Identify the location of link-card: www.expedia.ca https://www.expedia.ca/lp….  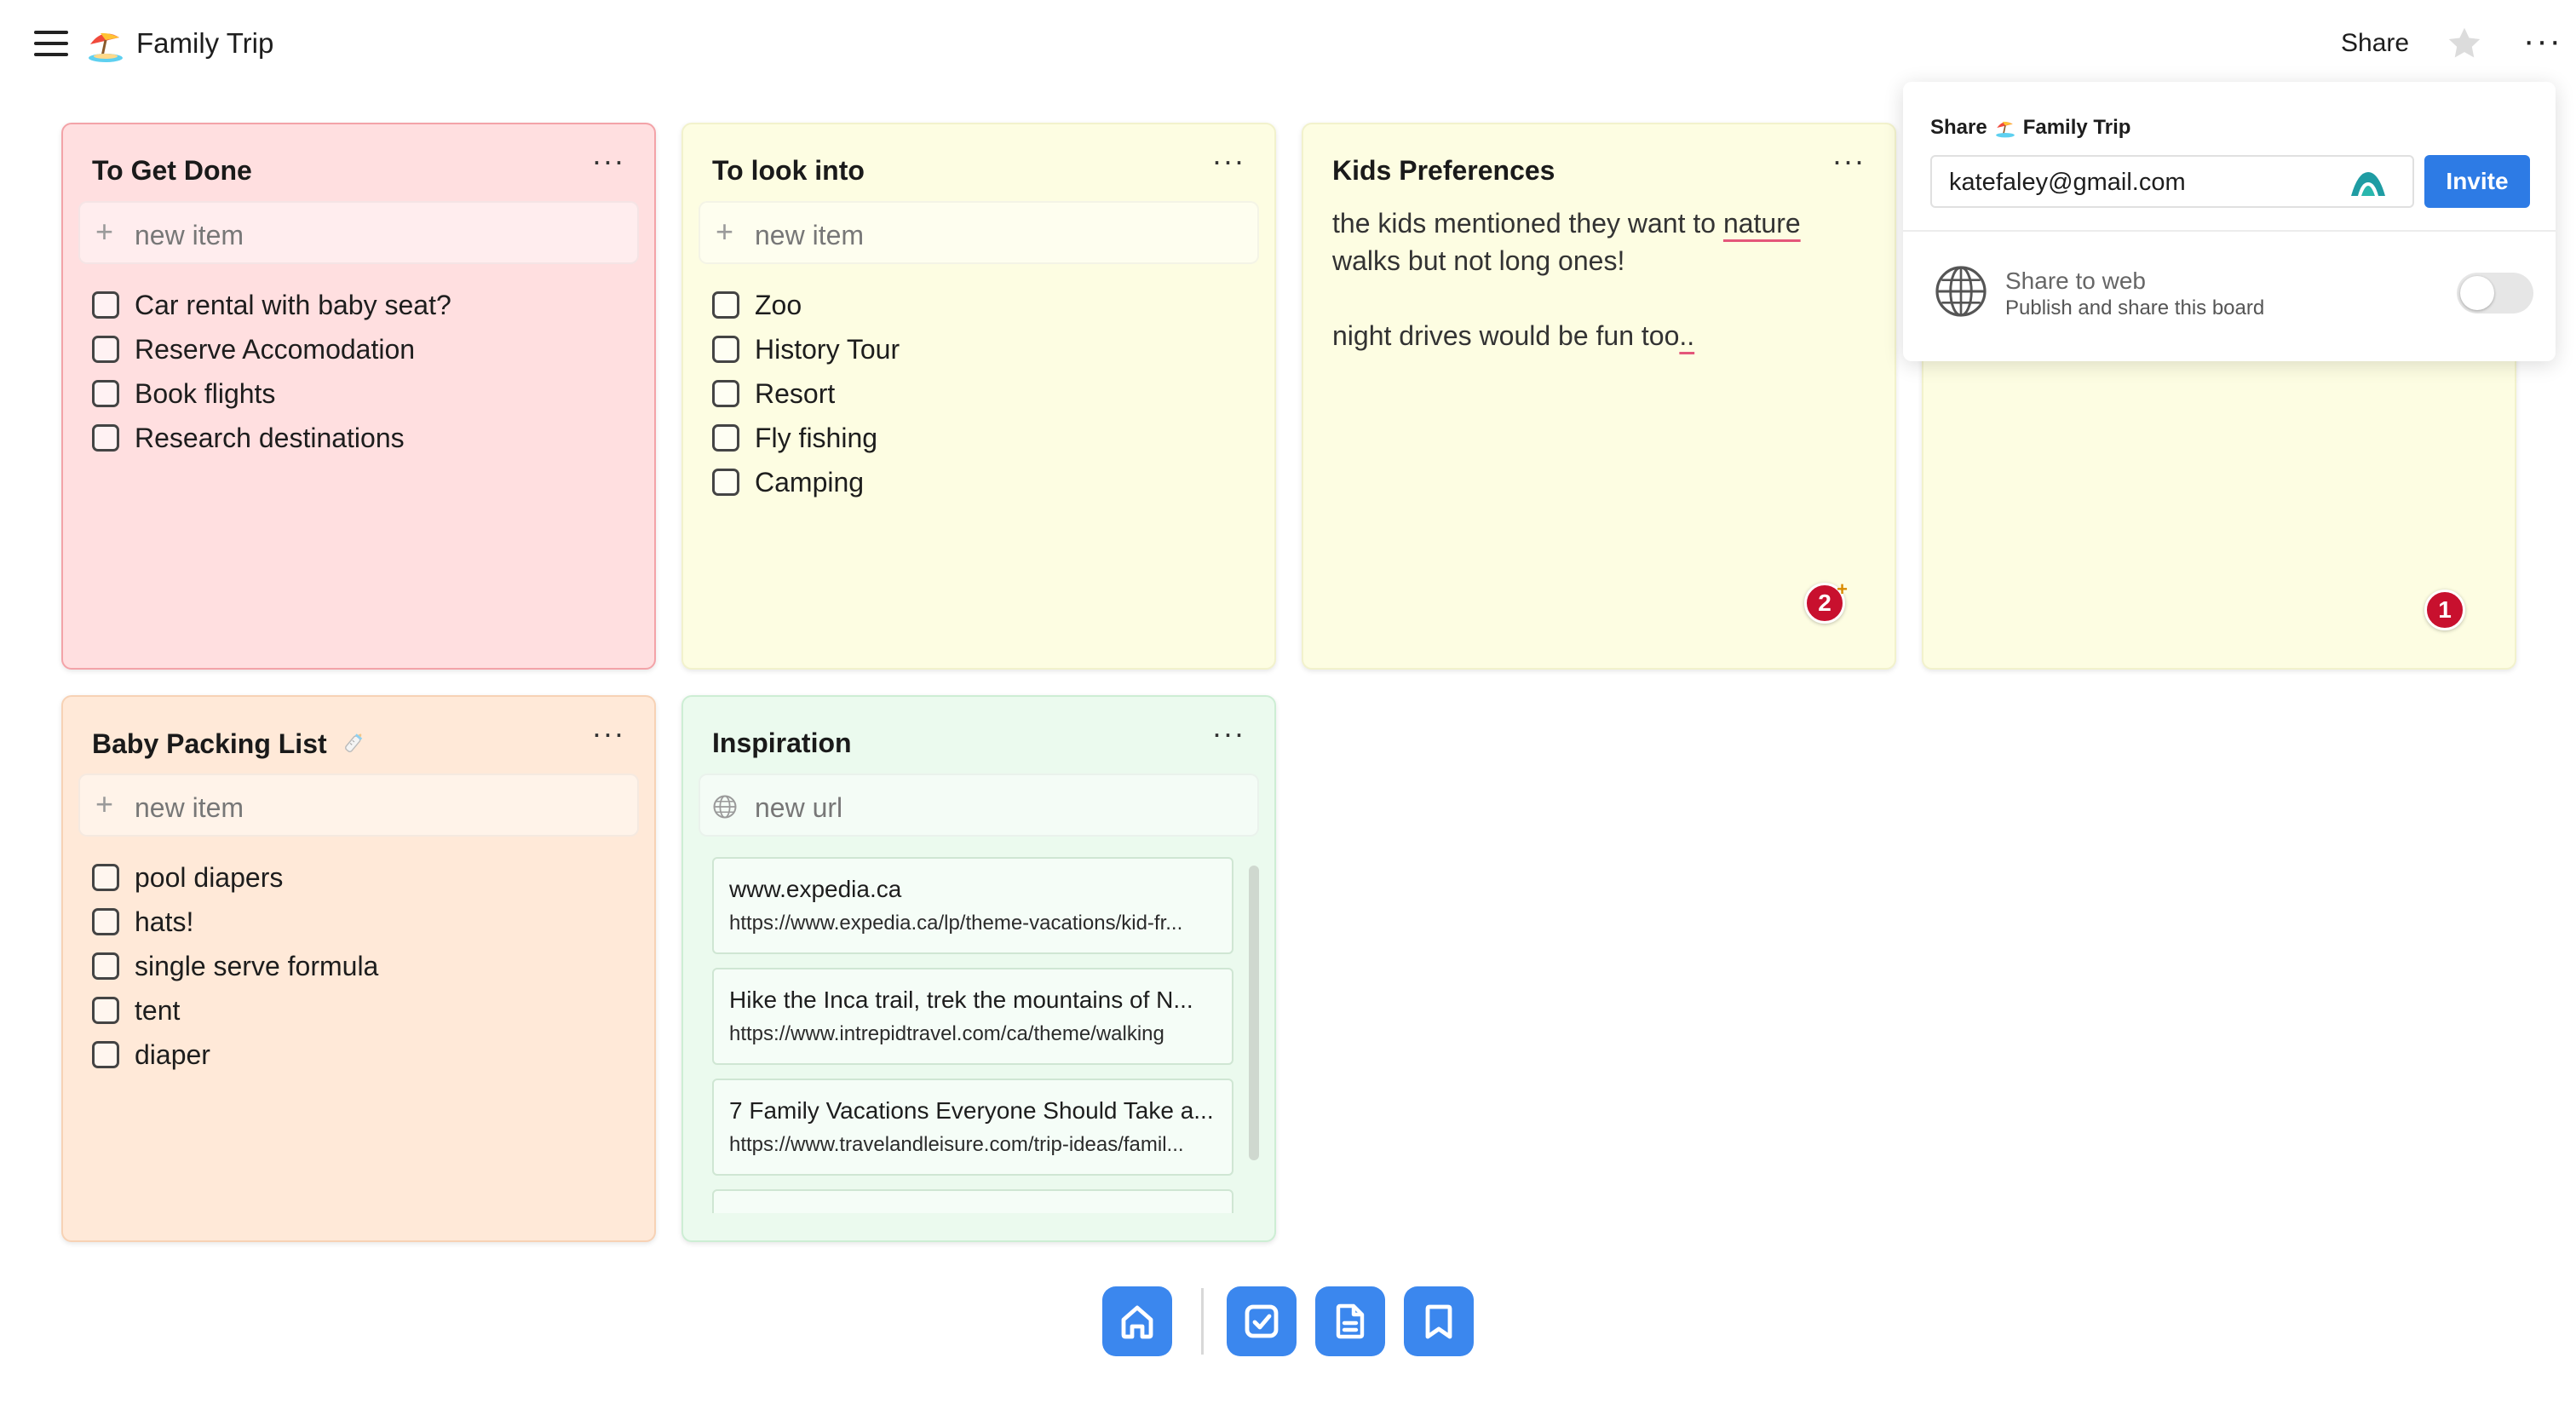
(972, 905).